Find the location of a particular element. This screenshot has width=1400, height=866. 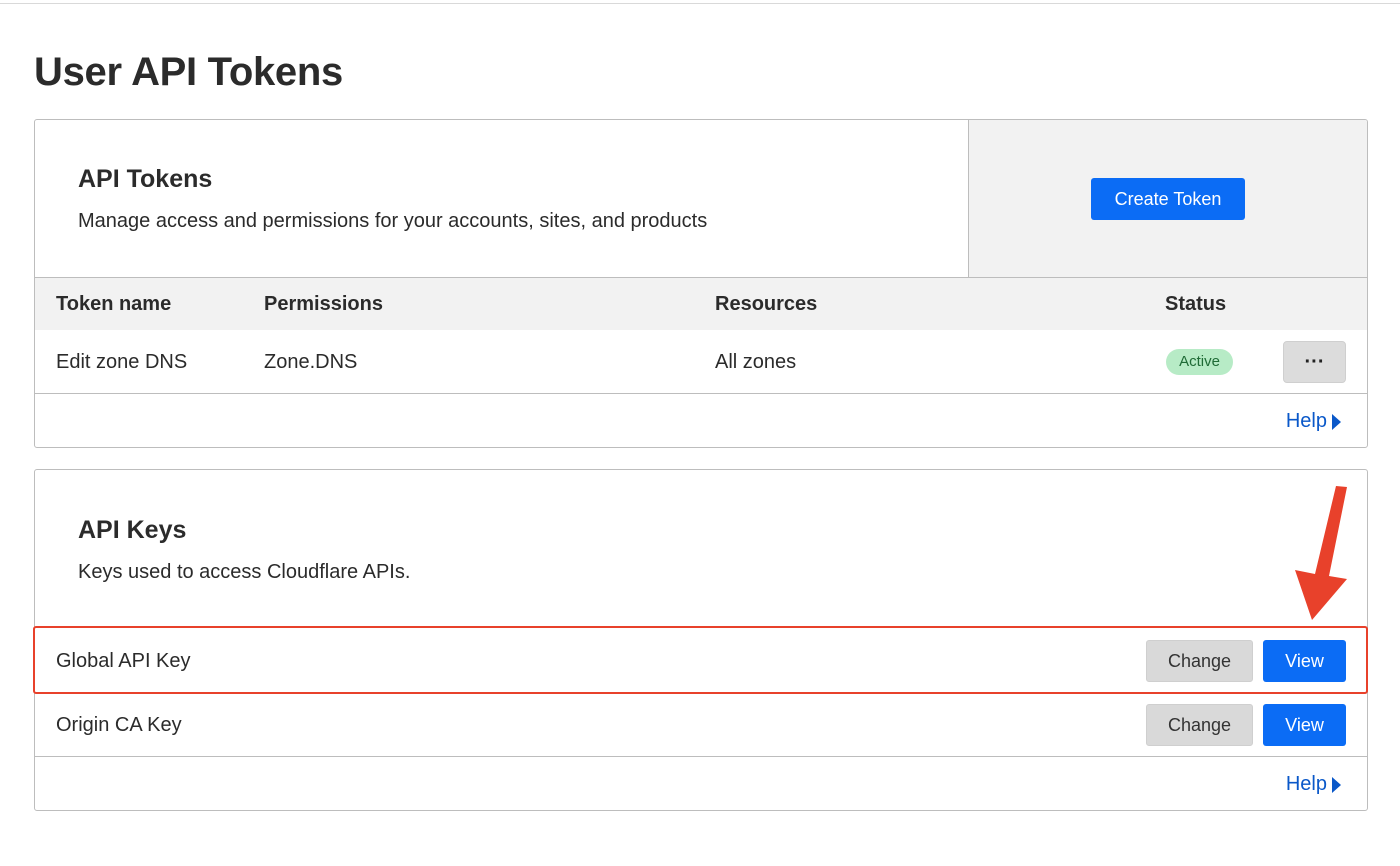

column-resources: Resources is located at coordinates (766, 304).